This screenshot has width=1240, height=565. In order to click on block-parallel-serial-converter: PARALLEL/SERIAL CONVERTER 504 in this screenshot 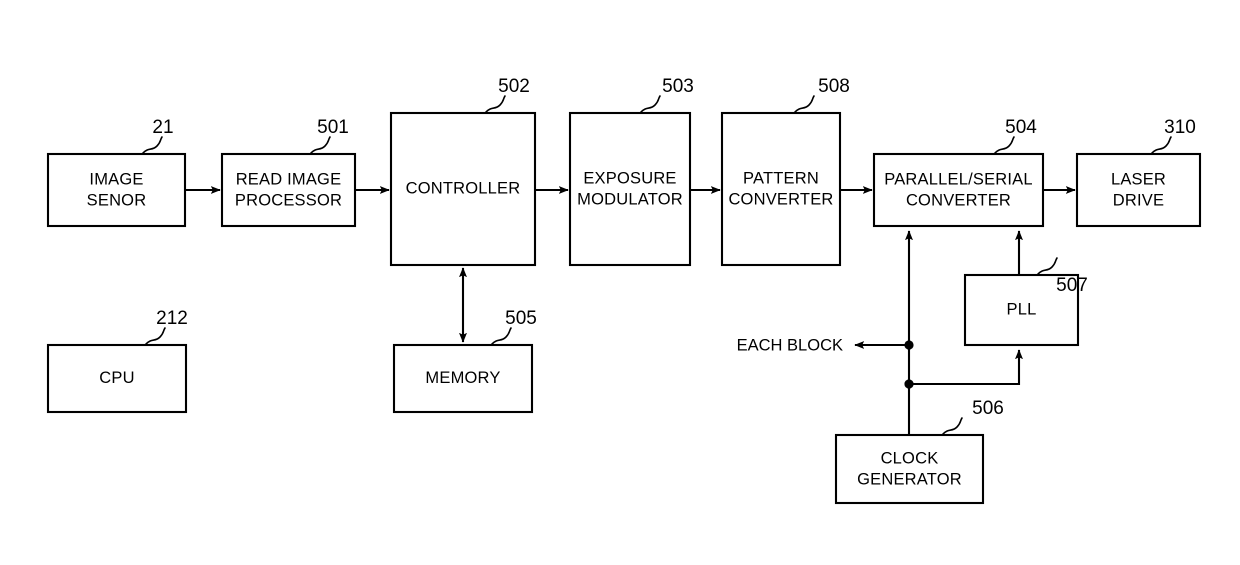, I will do `click(958, 172)`.